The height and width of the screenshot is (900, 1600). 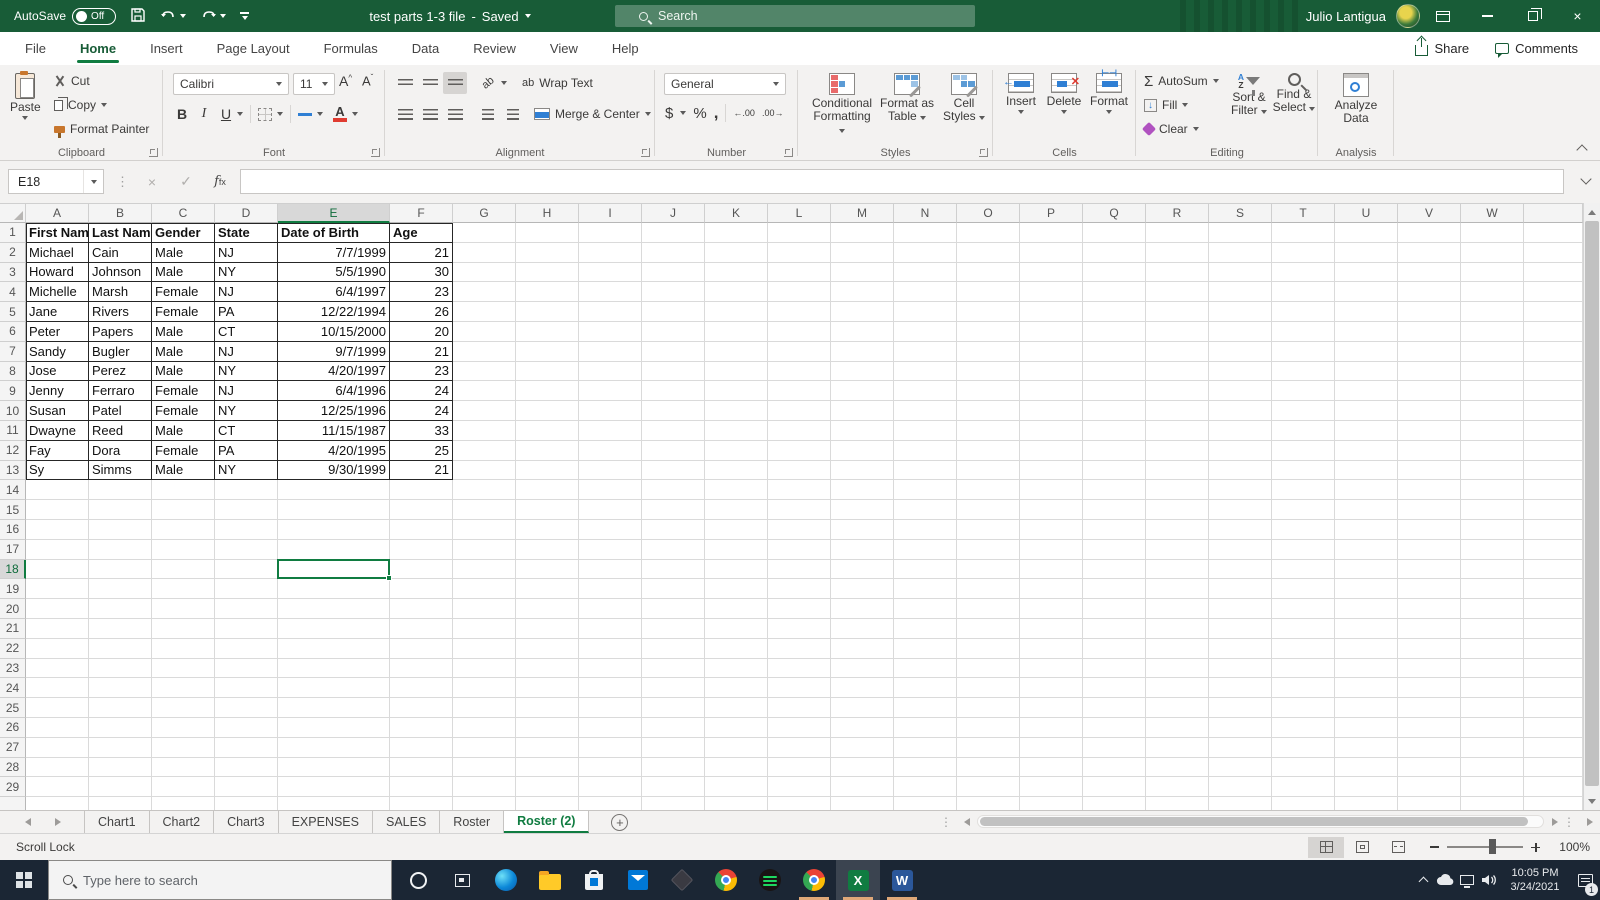 I want to click on cell-U14, so click(x=1366, y=490).